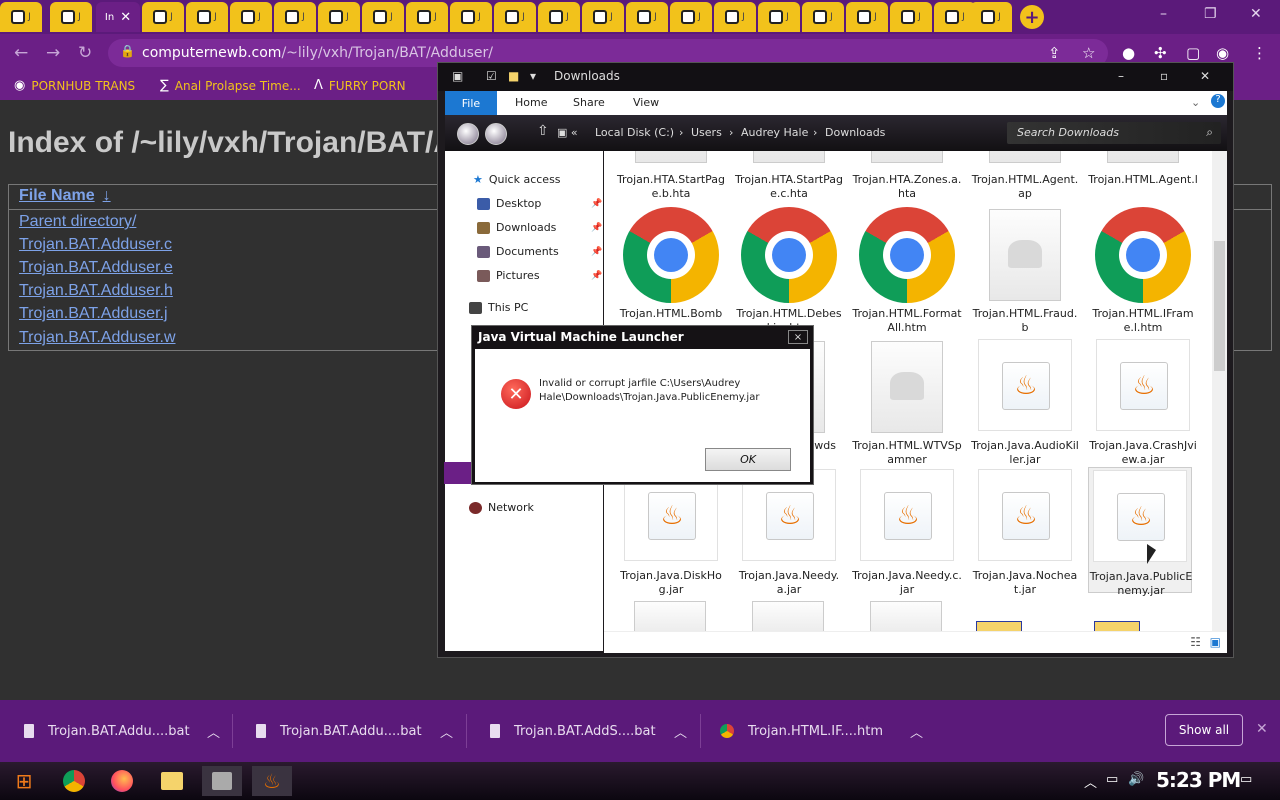 The height and width of the screenshot is (800, 1280). What do you see at coordinates (789, 176) in the screenshot?
I see `file-item: Trojan.HTA.StartPage.c.hta` at bounding box center [789, 176].